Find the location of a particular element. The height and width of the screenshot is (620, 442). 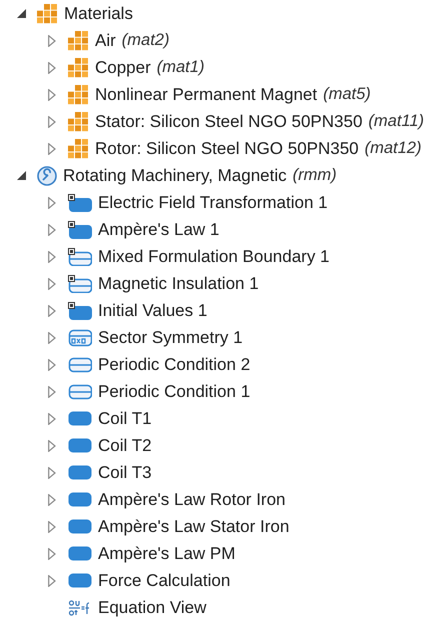

tree-item-label: Stator: Silicon Steel NGO 50PN350 is located at coordinates (228, 122).